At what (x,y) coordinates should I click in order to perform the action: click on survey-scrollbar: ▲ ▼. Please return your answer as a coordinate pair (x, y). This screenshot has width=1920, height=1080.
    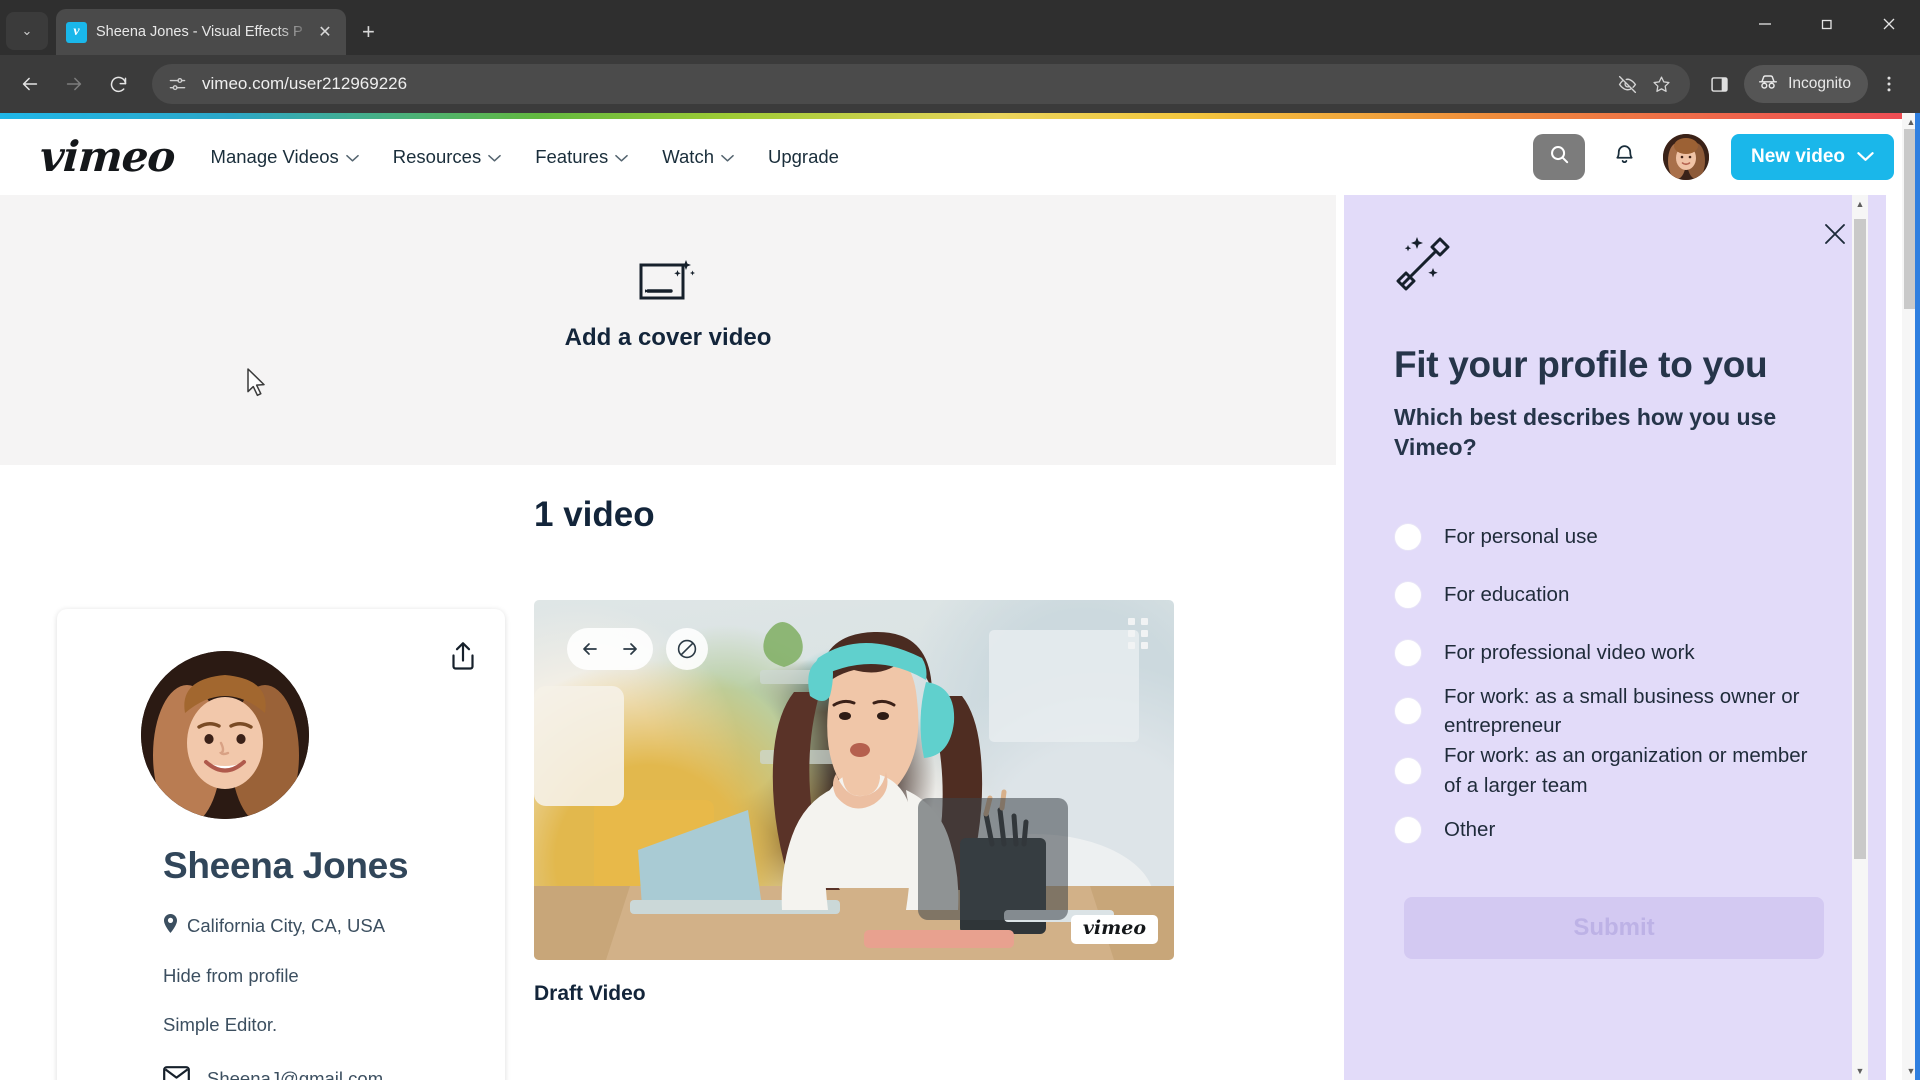
    Looking at the image, I should click on (1860, 637).